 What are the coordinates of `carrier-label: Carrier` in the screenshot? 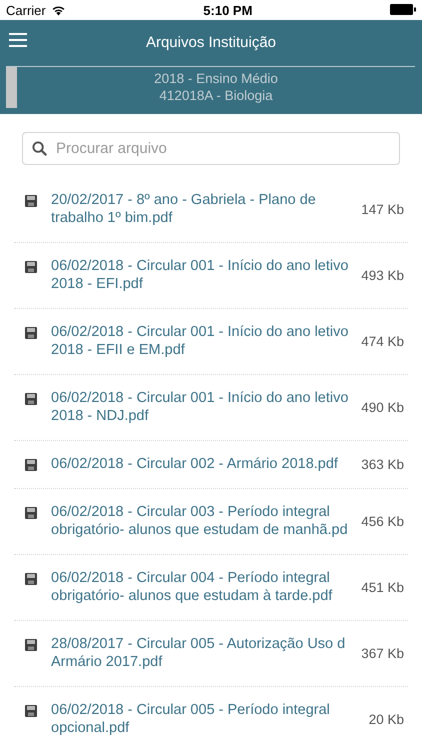 It's located at (26, 10).